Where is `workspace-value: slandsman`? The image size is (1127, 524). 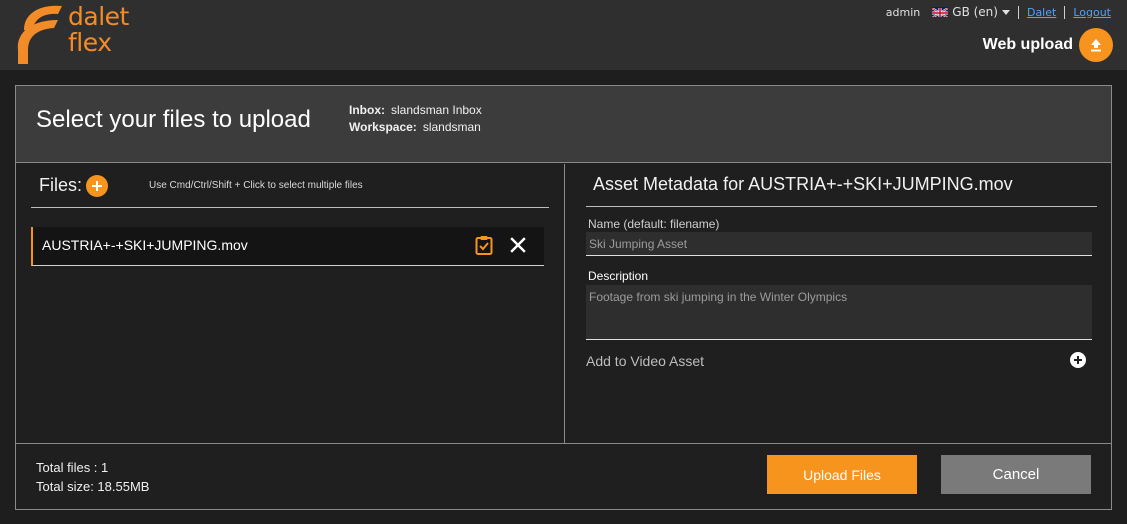 workspace-value: slandsman is located at coordinates (451, 127).